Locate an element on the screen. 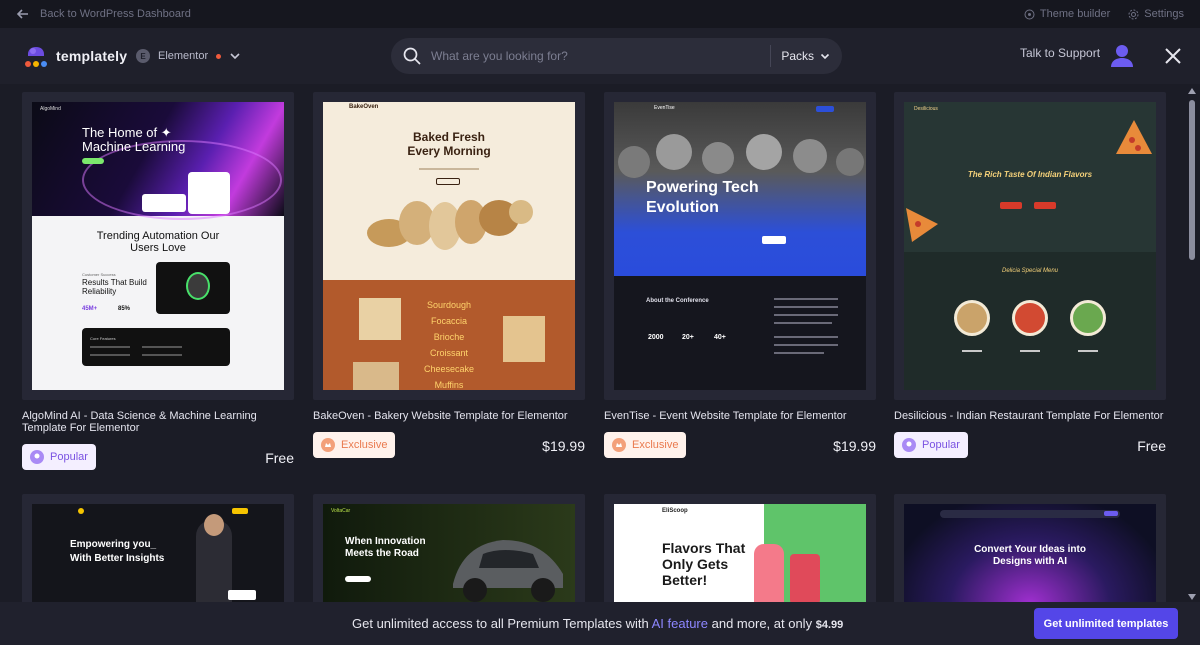  preview-menu-3: Brioche is located at coordinates (449, 337).